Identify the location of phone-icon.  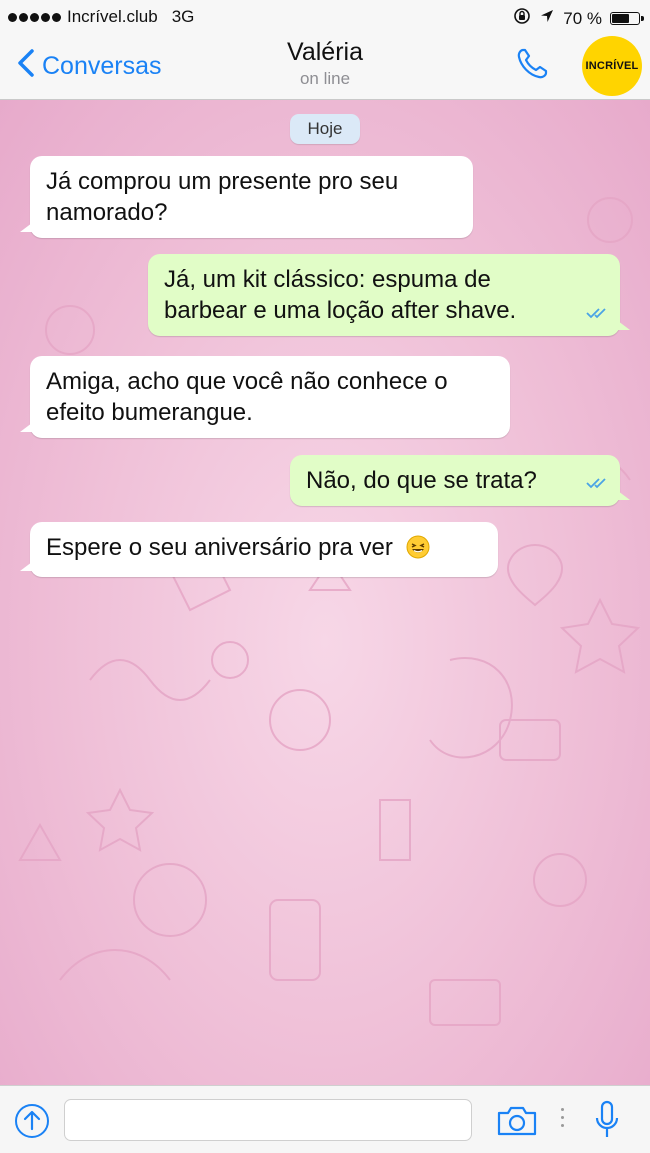
(532, 67).